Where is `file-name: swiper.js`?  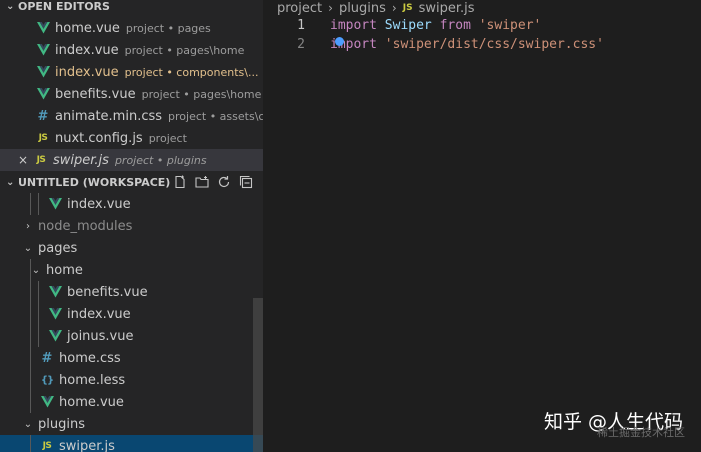 file-name: swiper.js is located at coordinates (87, 445).